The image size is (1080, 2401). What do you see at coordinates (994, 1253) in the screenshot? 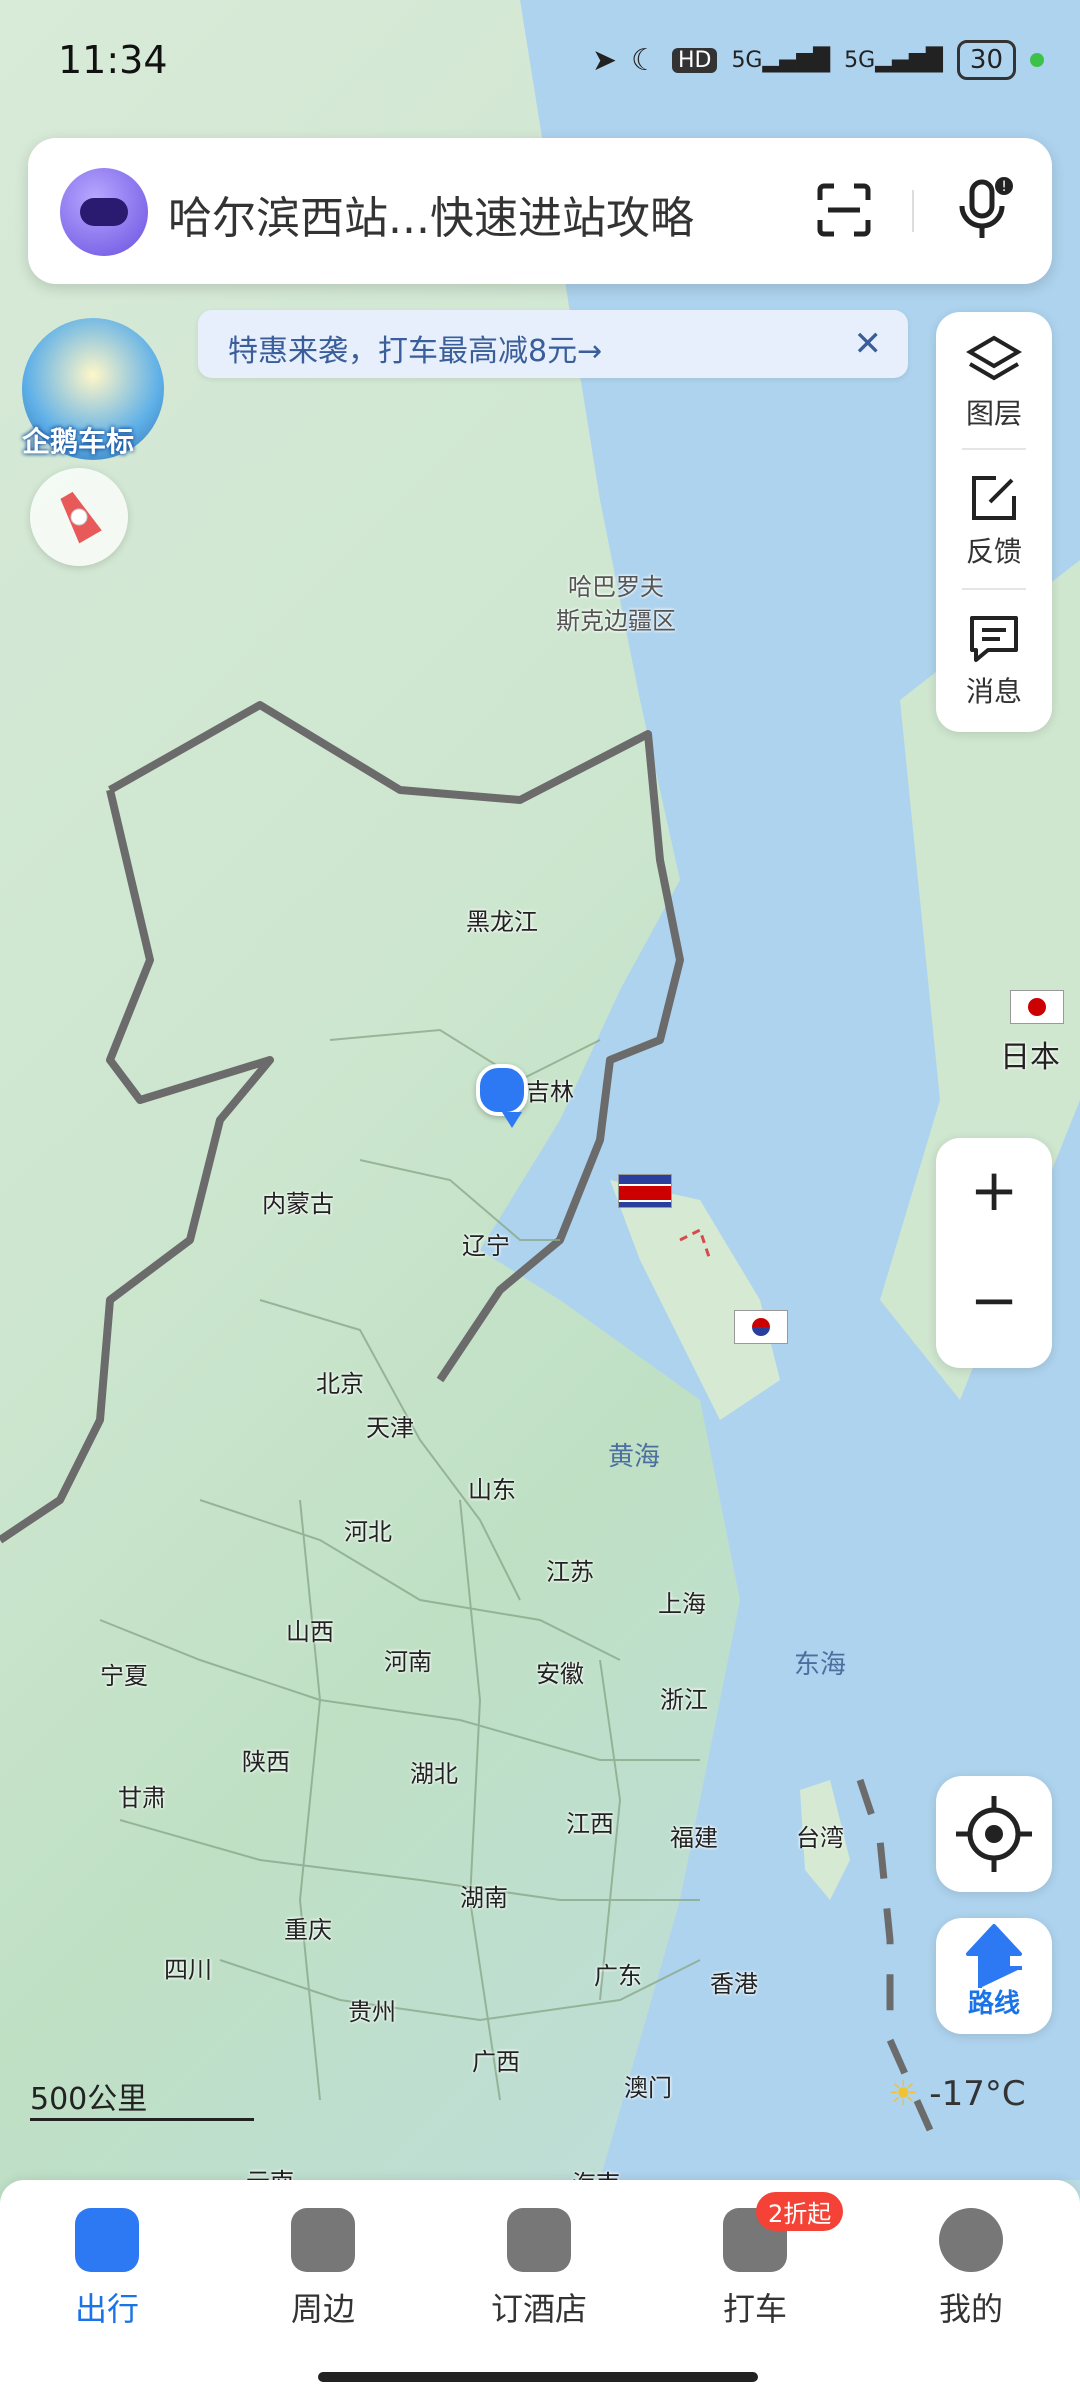
I see `zoom-control: + −` at bounding box center [994, 1253].